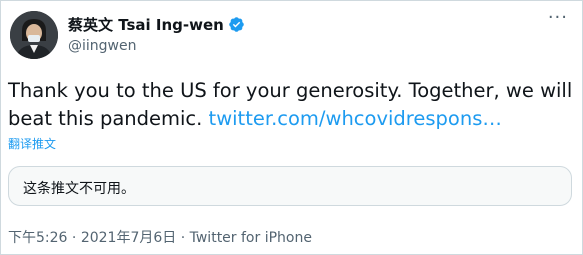 The width and height of the screenshot is (583, 255). What do you see at coordinates (37, 238) in the screenshot?
I see `tweet-time: 下午5:26` at bounding box center [37, 238].